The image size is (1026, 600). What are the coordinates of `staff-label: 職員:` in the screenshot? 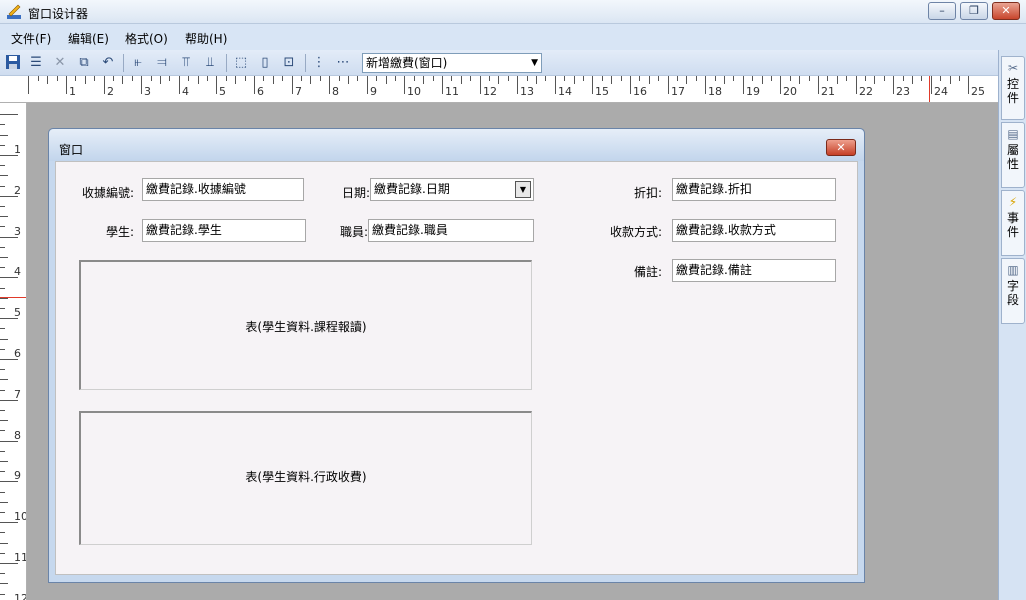 It's located at (353, 232).